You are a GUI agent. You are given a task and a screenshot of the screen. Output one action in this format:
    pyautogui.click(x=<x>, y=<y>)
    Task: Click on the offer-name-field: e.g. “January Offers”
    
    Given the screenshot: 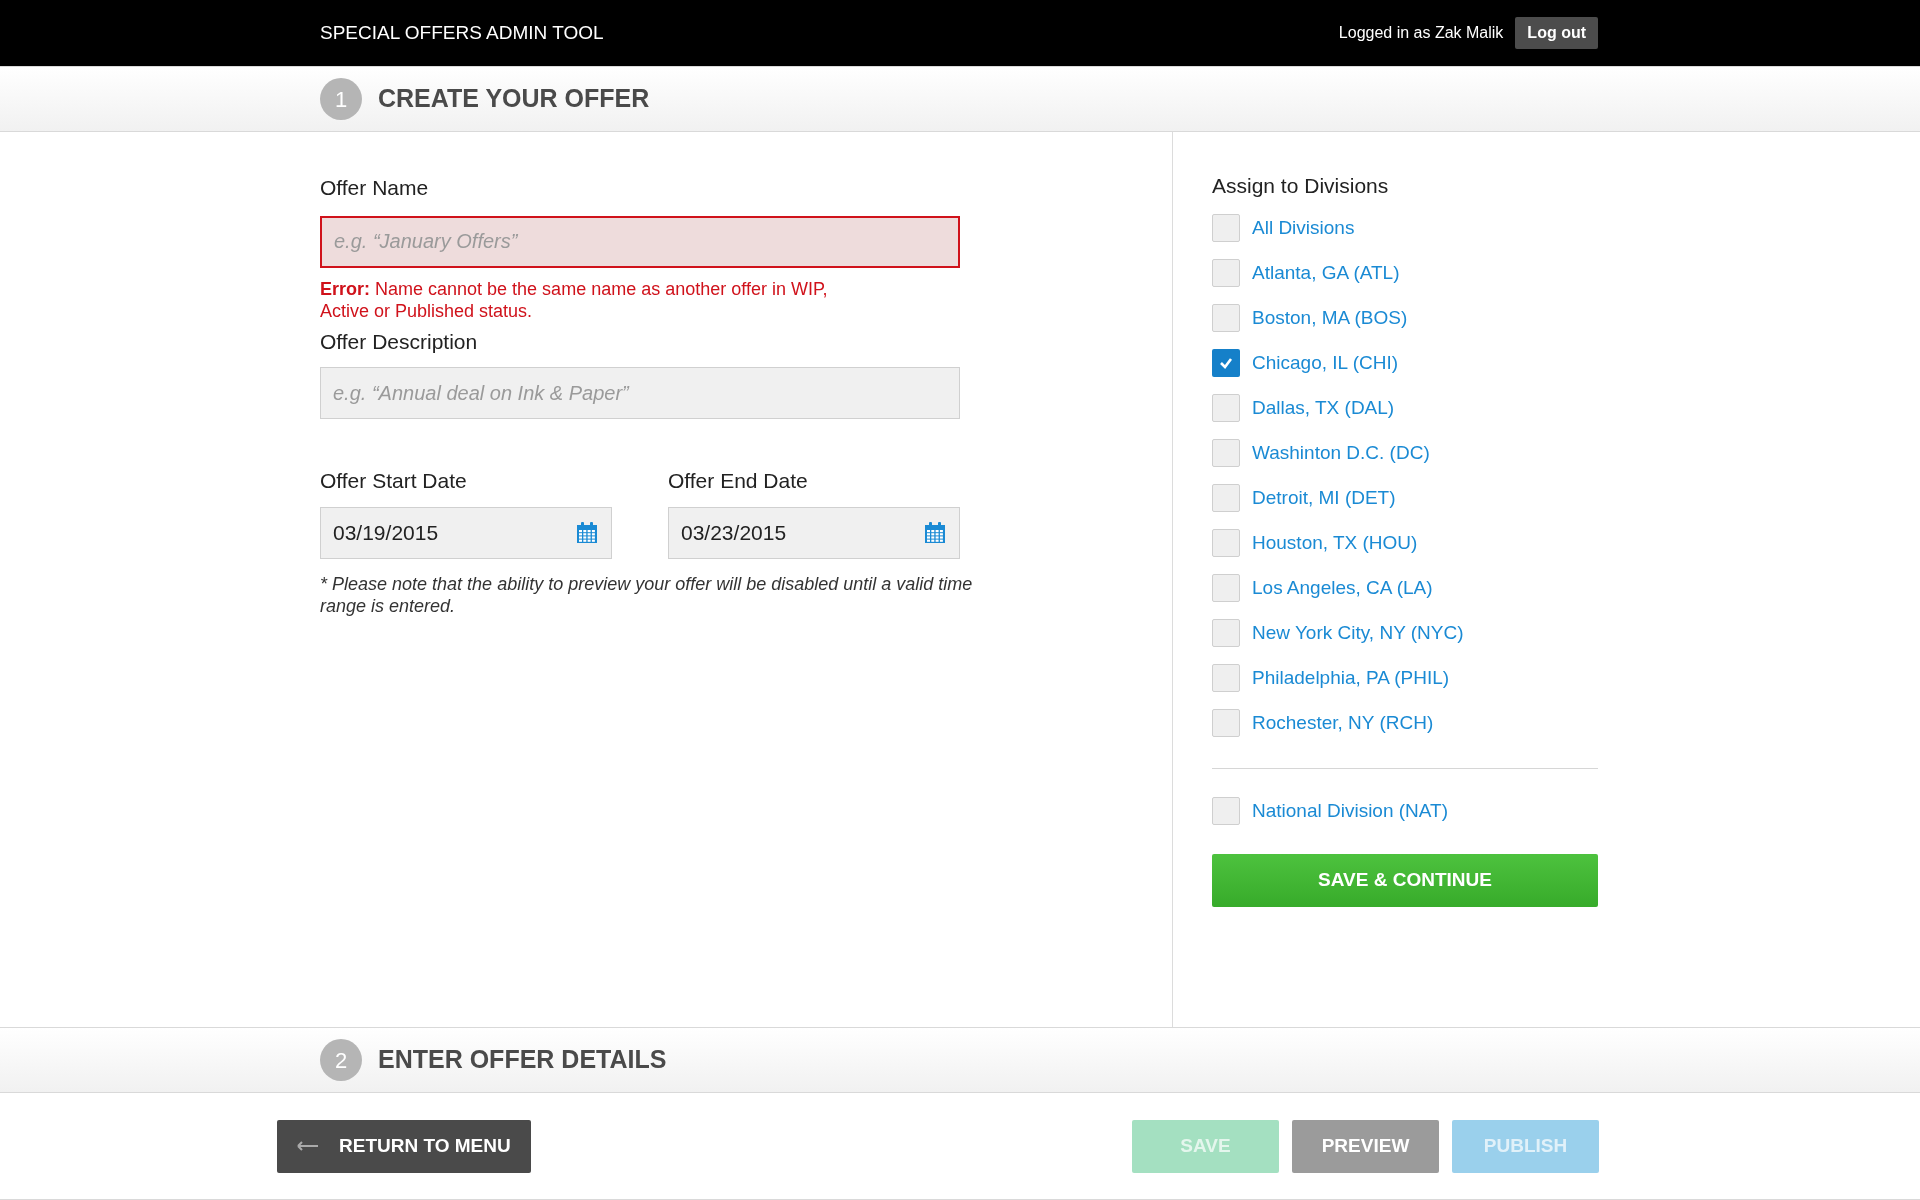 What is the action you would take?
    pyautogui.click(x=640, y=241)
    